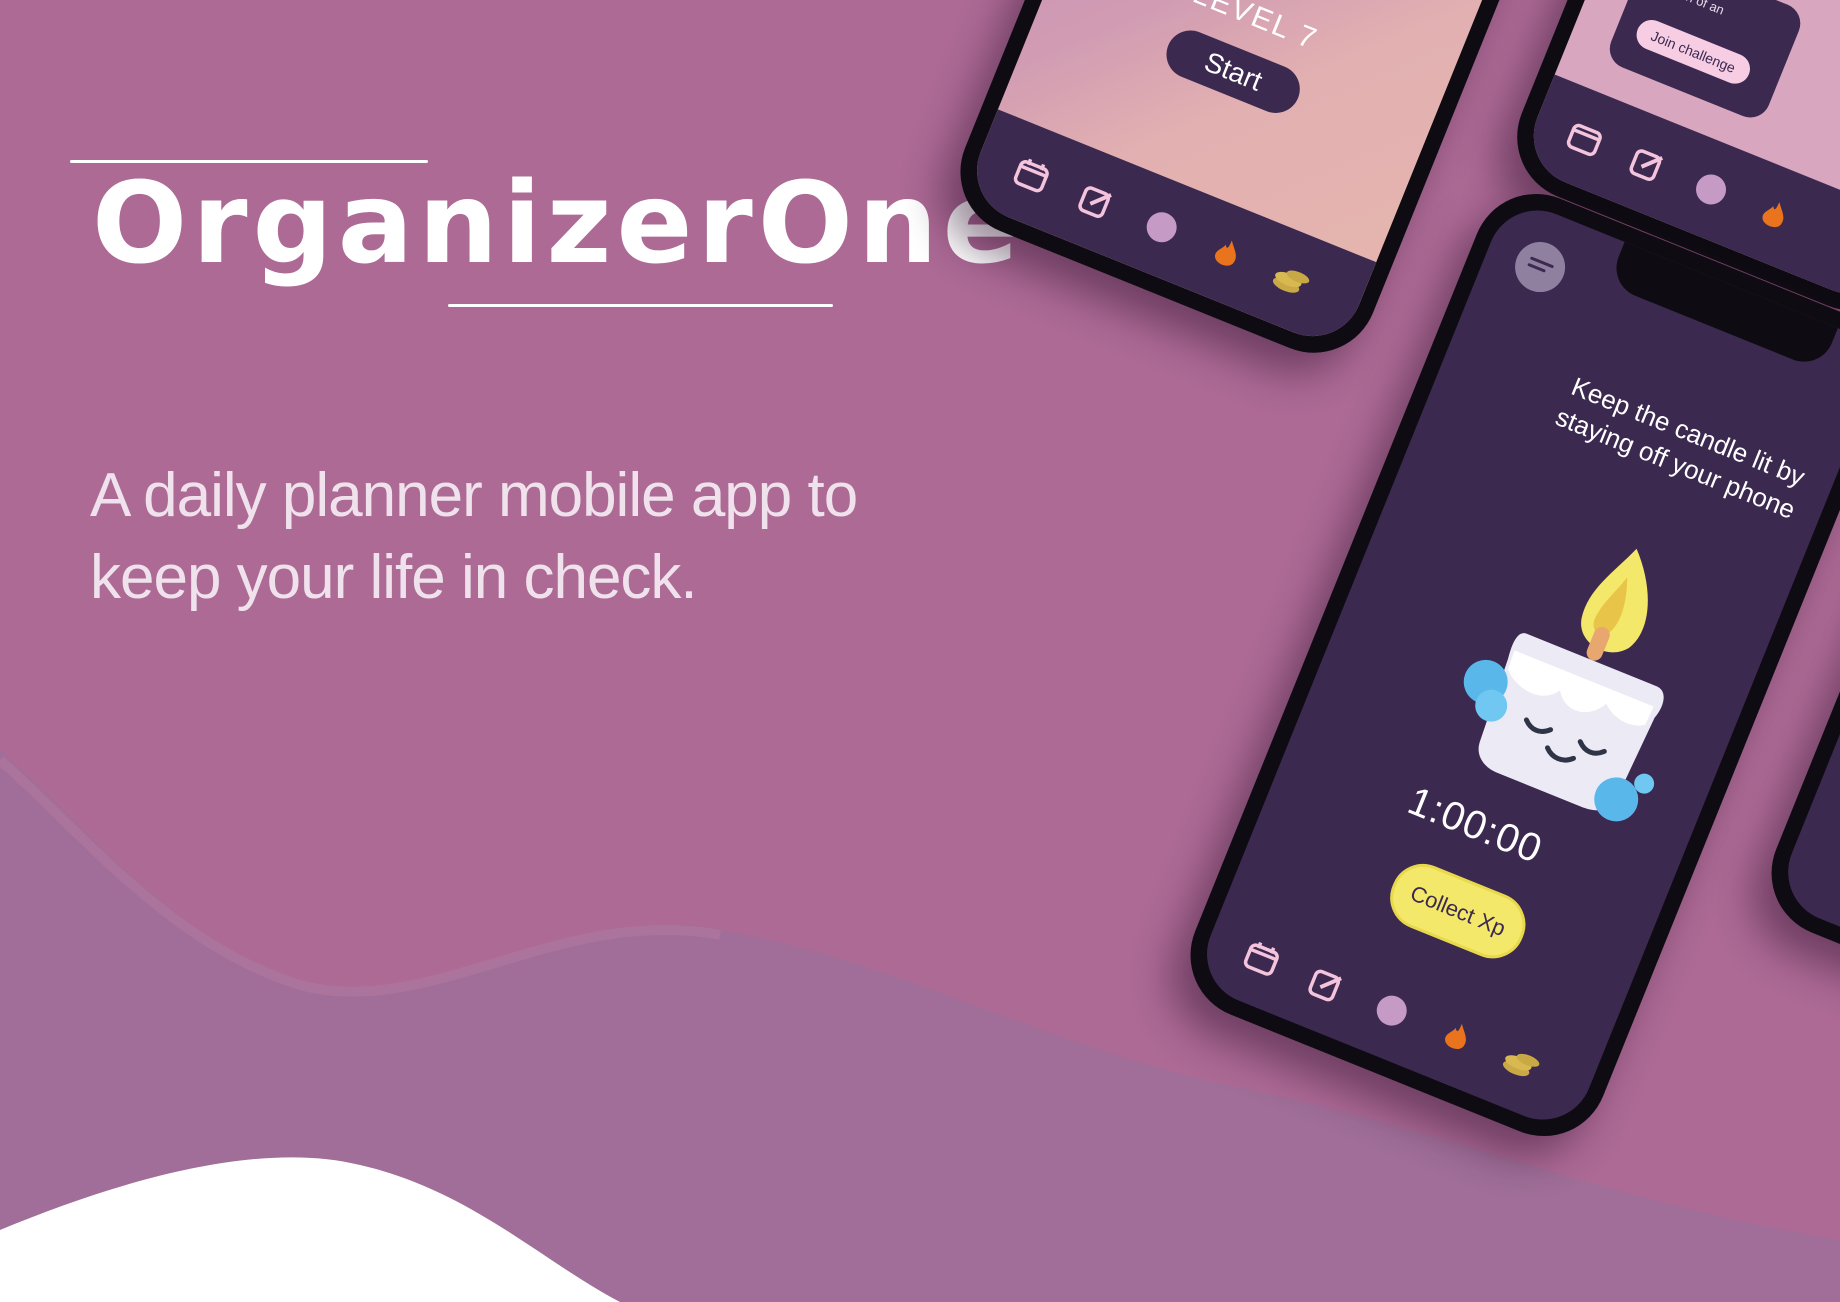 Image resolution: width=1840 pixels, height=1302 pixels. What do you see at coordinates (1563, 685) in the screenshot?
I see `candle-icon` at bounding box center [1563, 685].